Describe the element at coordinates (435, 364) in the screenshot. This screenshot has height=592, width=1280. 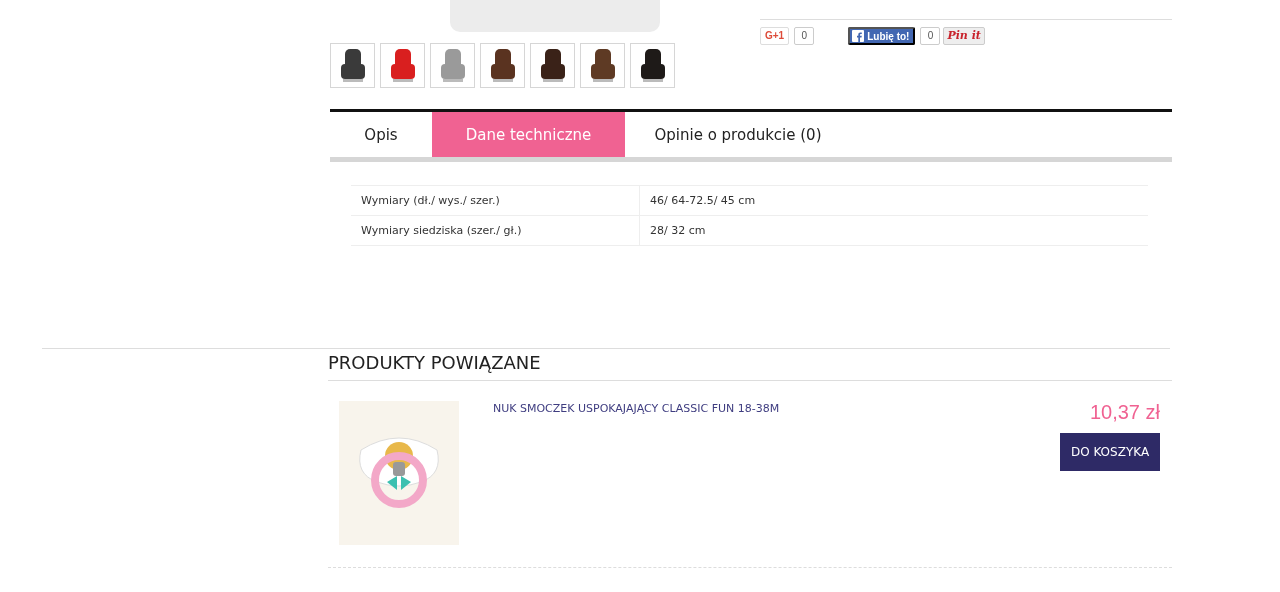
I see `section-title: PRODUKTY POWIĄZANE` at that location.